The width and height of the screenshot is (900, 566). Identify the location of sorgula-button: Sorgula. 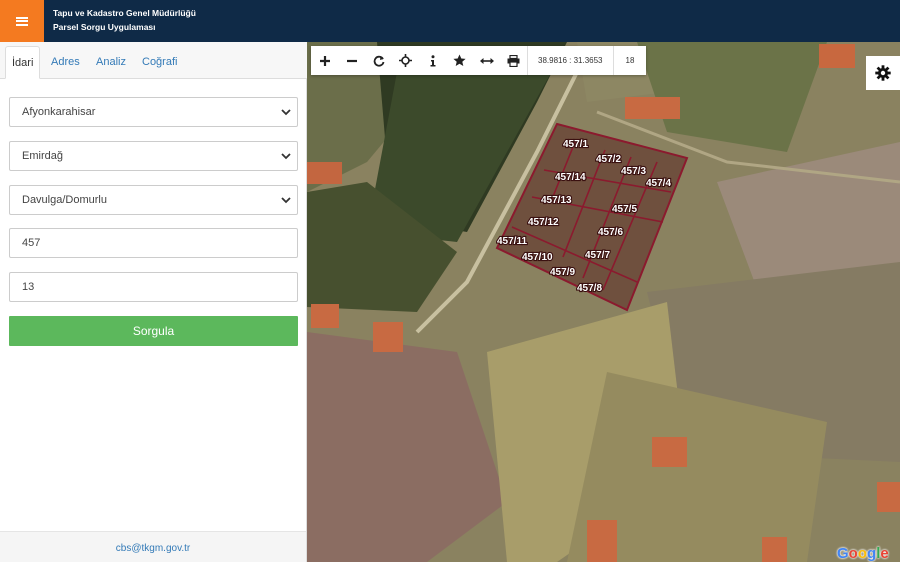
(153, 331).